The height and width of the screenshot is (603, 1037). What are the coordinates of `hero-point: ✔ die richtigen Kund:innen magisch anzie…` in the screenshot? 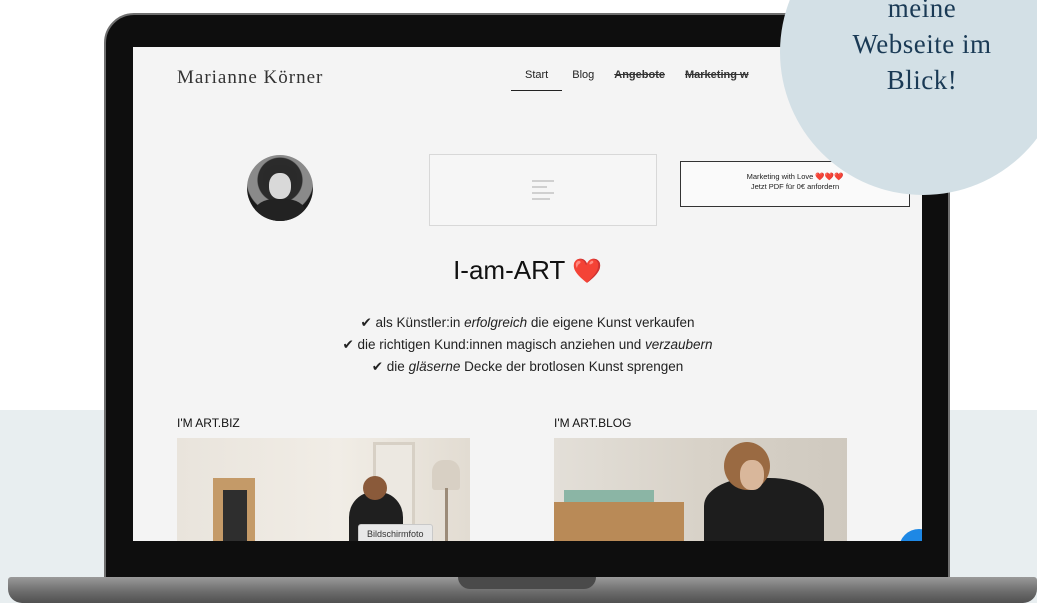 It's located at (527, 344).